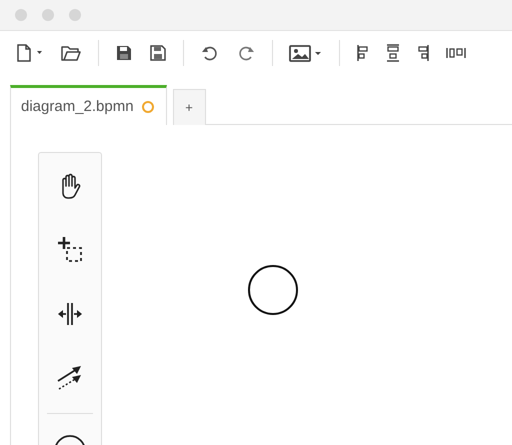 This screenshot has width=512, height=445. I want to click on image-icon, so click(306, 53).